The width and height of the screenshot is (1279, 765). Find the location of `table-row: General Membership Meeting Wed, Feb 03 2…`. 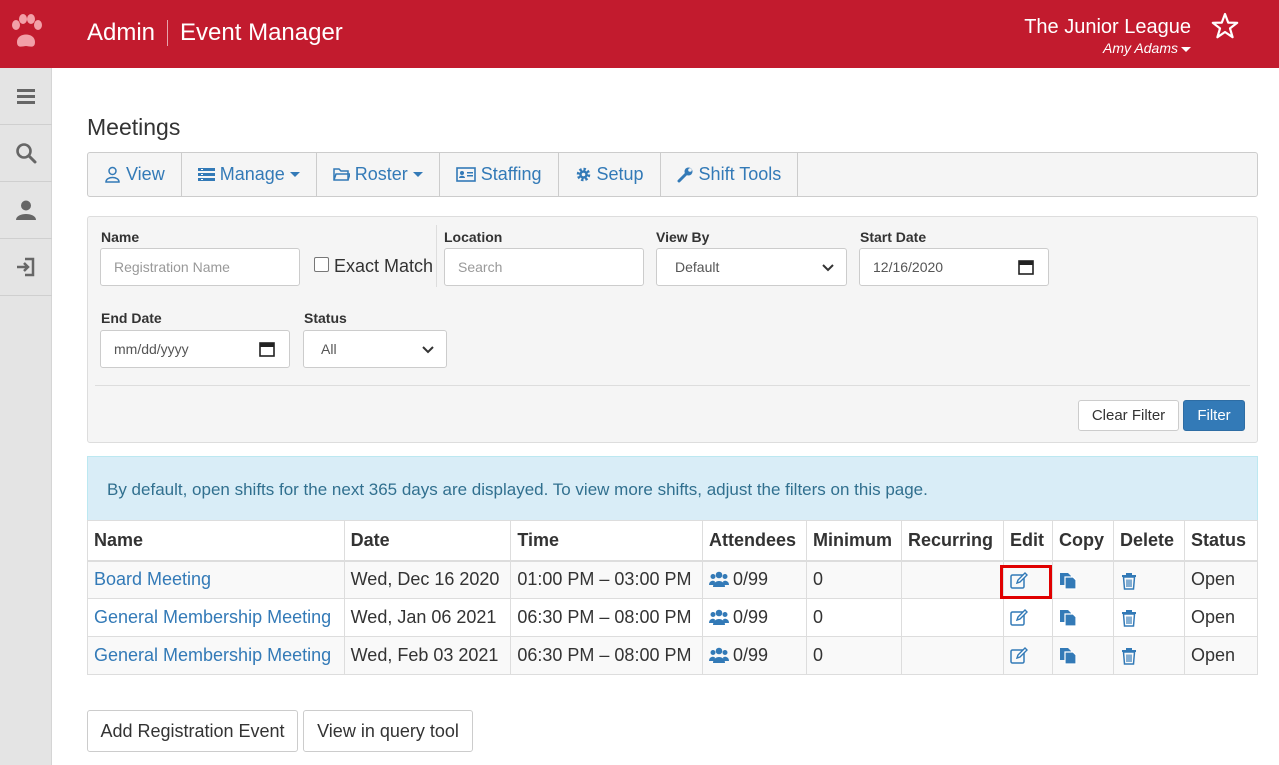

table-row: General Membership Meeting Wed, Feb 03 2… is located at coordinates (673, 655).